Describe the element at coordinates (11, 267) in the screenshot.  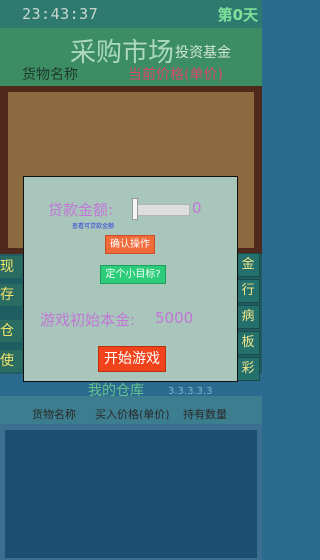
I see `side-left-item: 现` at that location.